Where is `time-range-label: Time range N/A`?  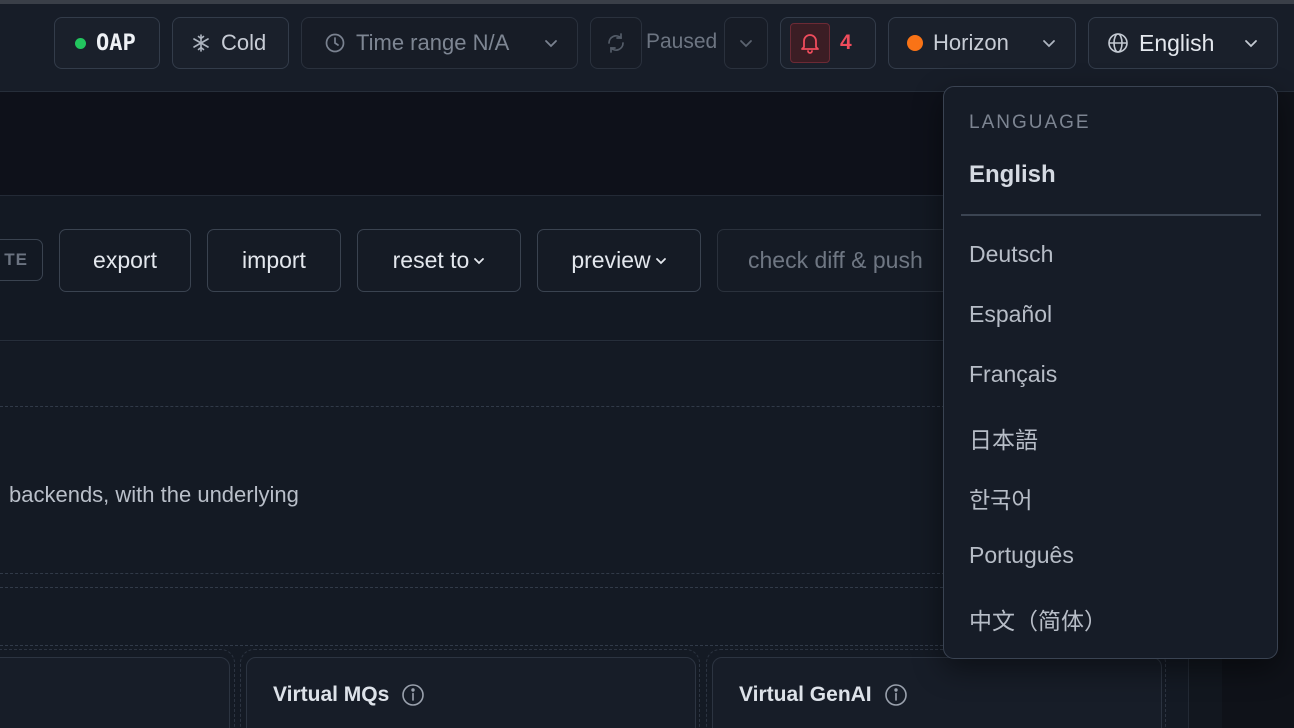 time-range-label: Time range N/A is located at coordinates (433, 42).